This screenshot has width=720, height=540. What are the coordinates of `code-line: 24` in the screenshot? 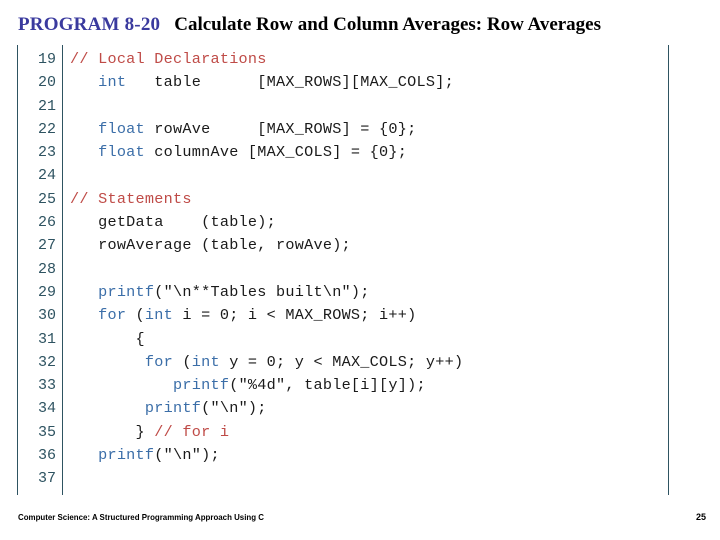 It's located at (343, 175).